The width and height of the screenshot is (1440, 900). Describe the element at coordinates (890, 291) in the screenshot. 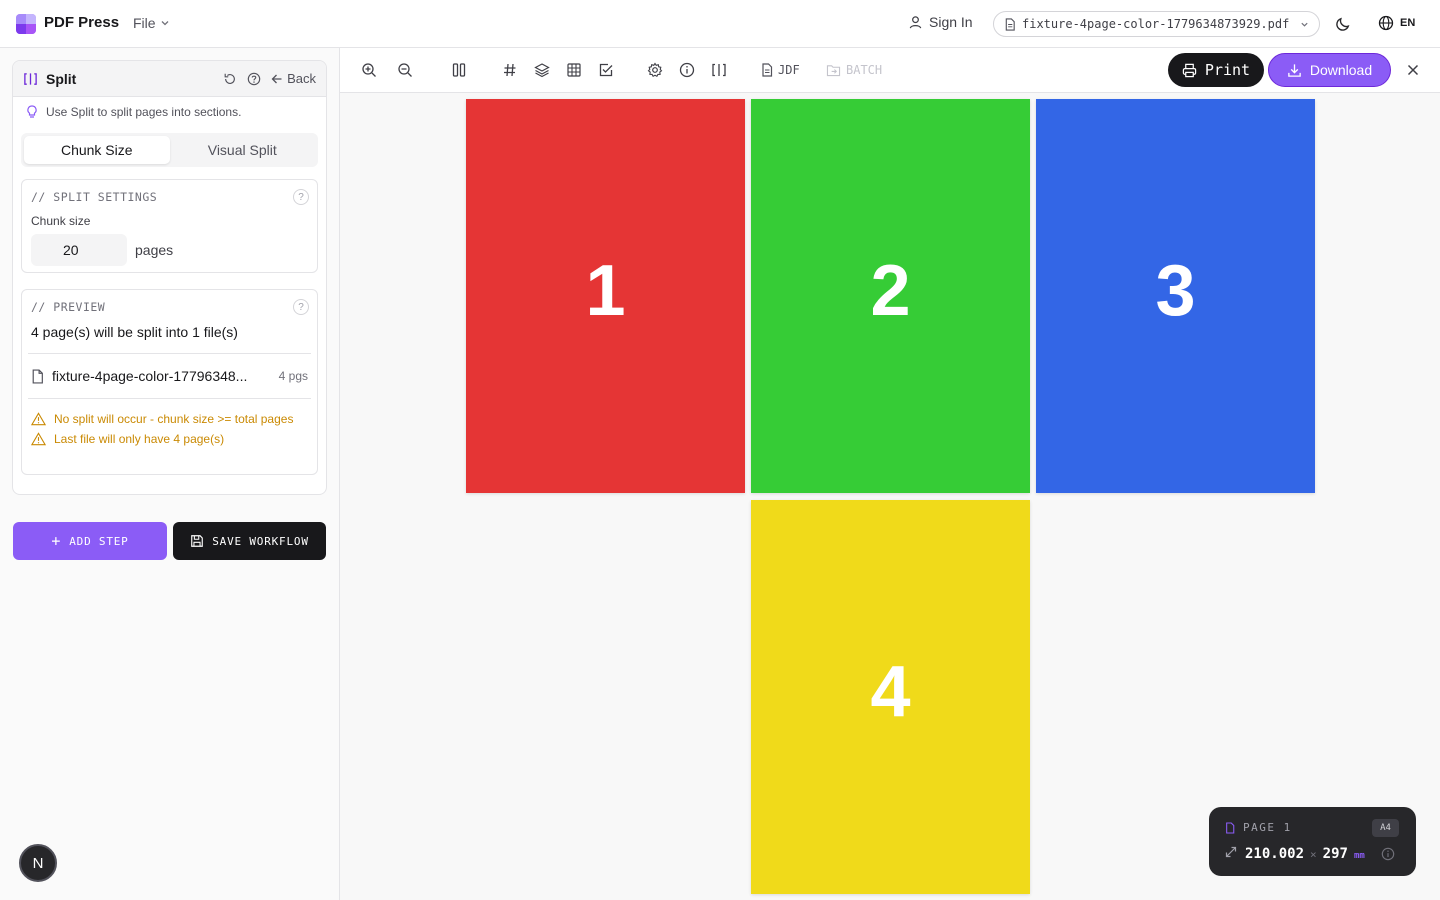

I see `page-number: 2` at that location.